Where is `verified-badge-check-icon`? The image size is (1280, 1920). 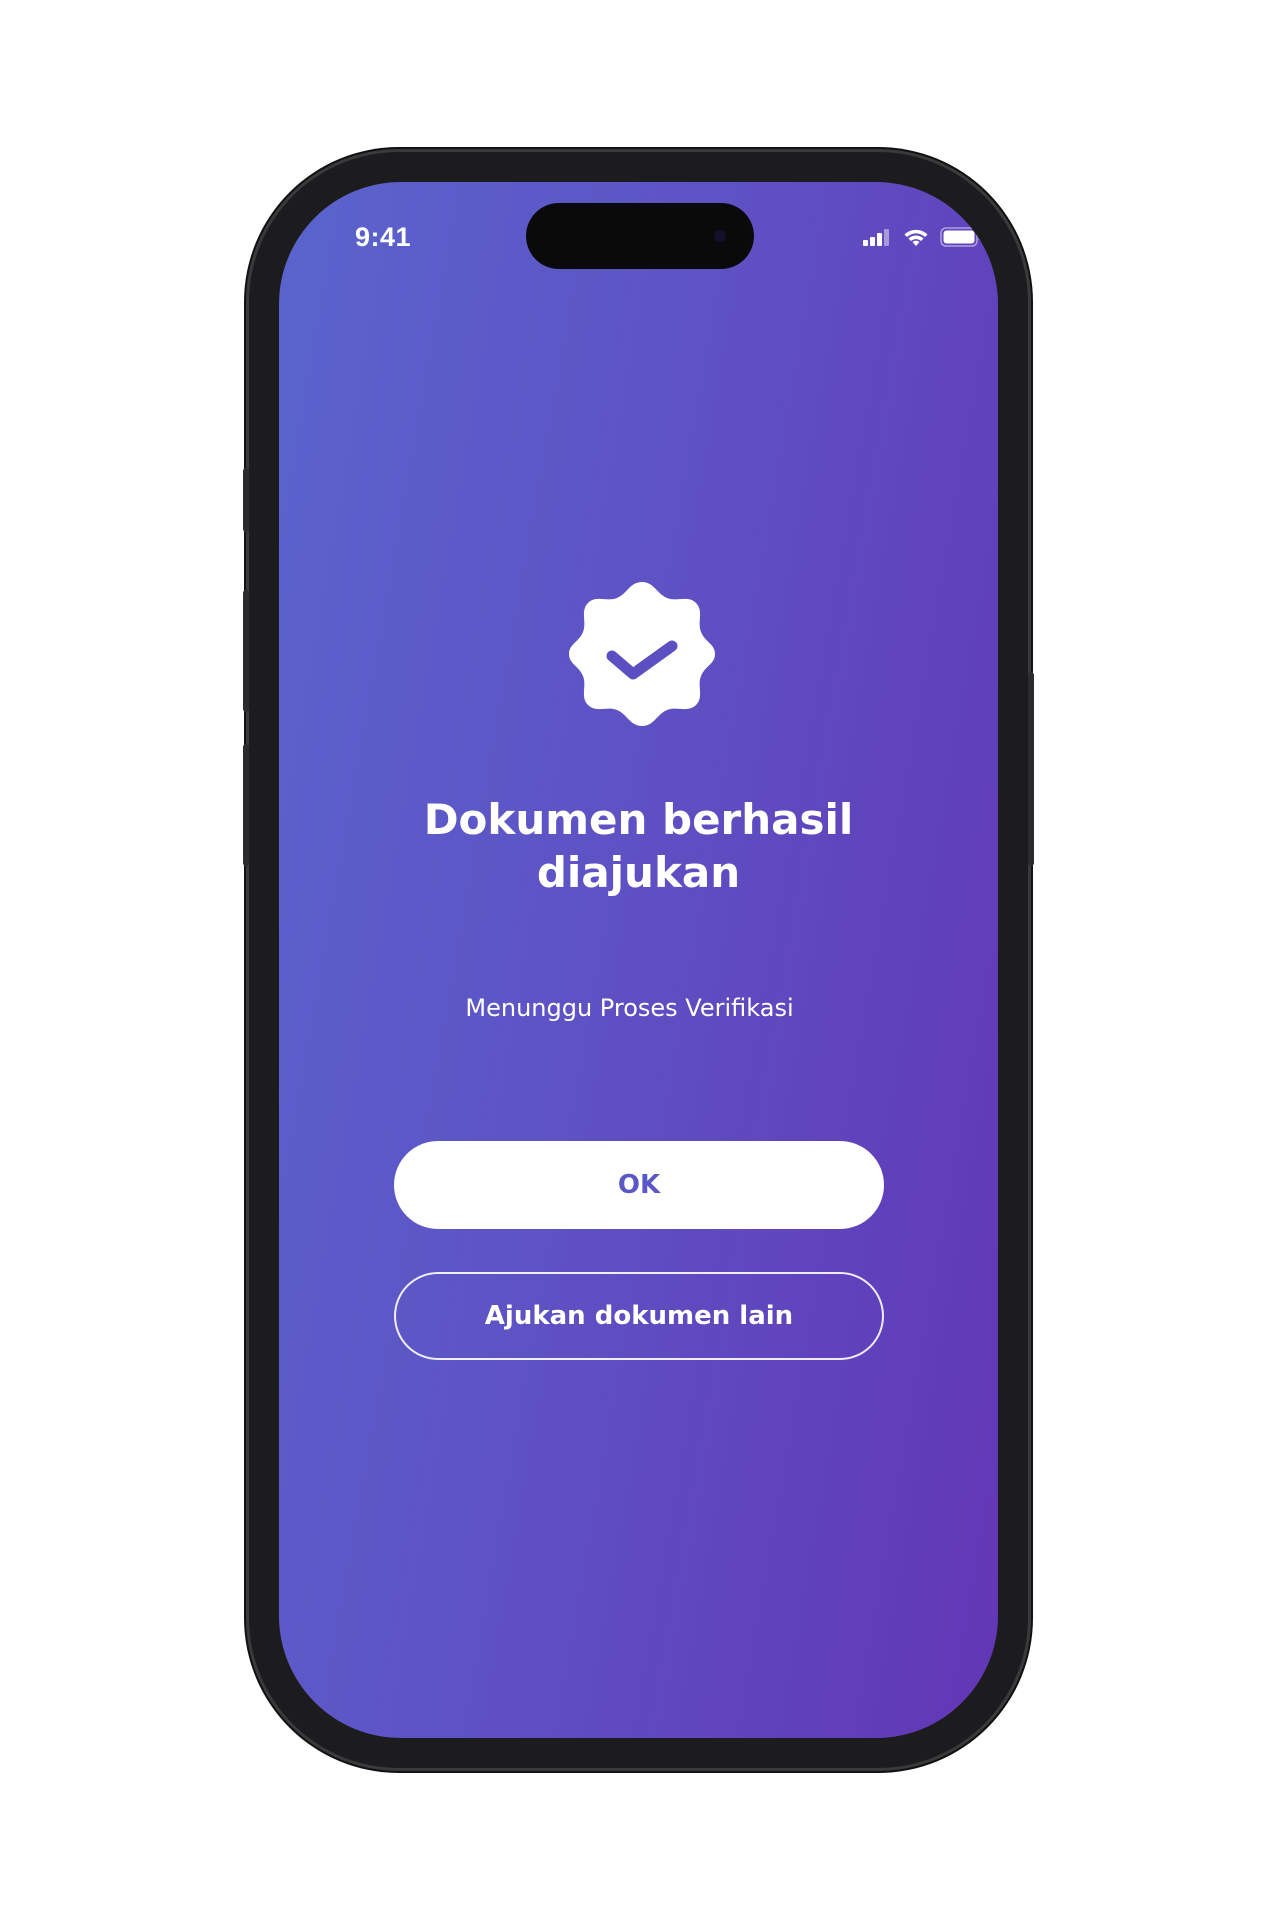 verified-badge-check-icon is located at coordinates (642, 654).